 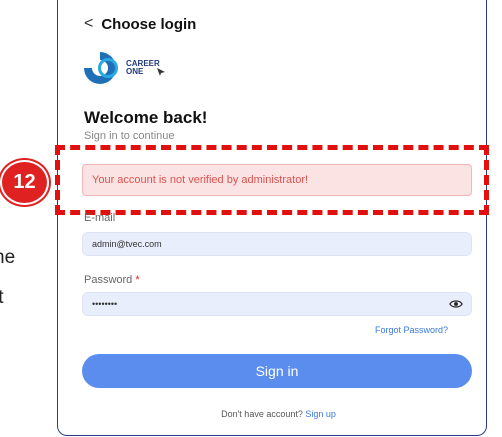 What do you see at coordinates (272, 180) in the screenshot?
I see `annotation-highlight-box` at bounding box center [272, 180].